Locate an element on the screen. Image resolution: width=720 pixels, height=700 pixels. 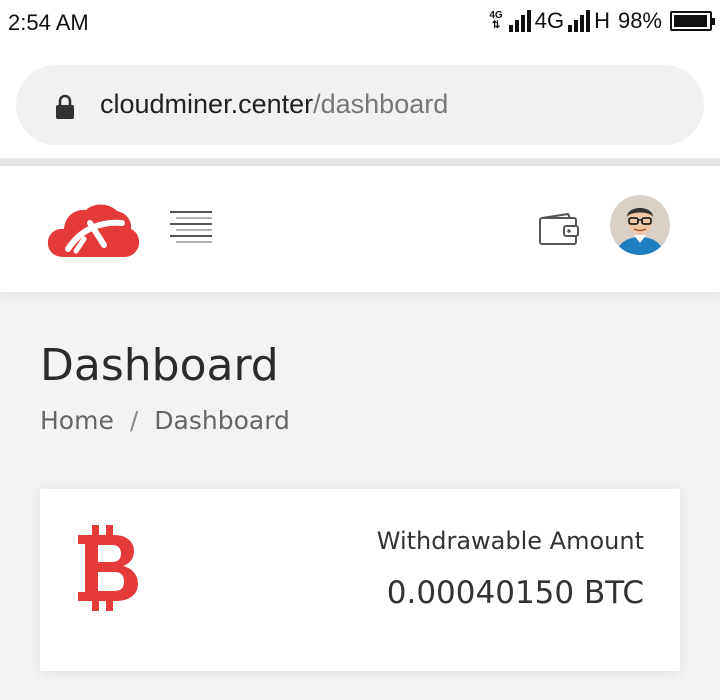
bitcoin-icon is located at coordinates (108, 568).